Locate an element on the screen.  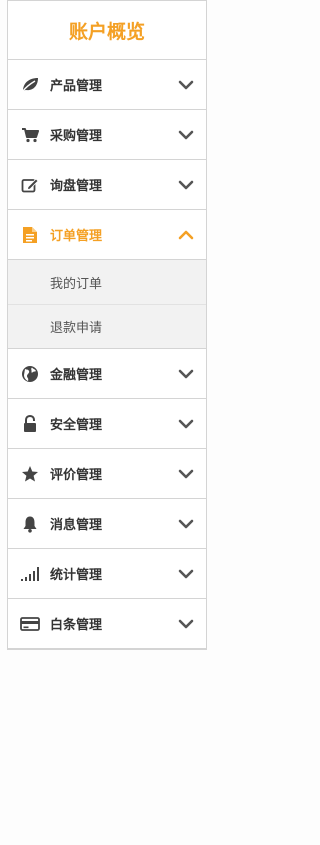
sidebar-item-label: 询盘管理 is located at coordinates (76, 186).